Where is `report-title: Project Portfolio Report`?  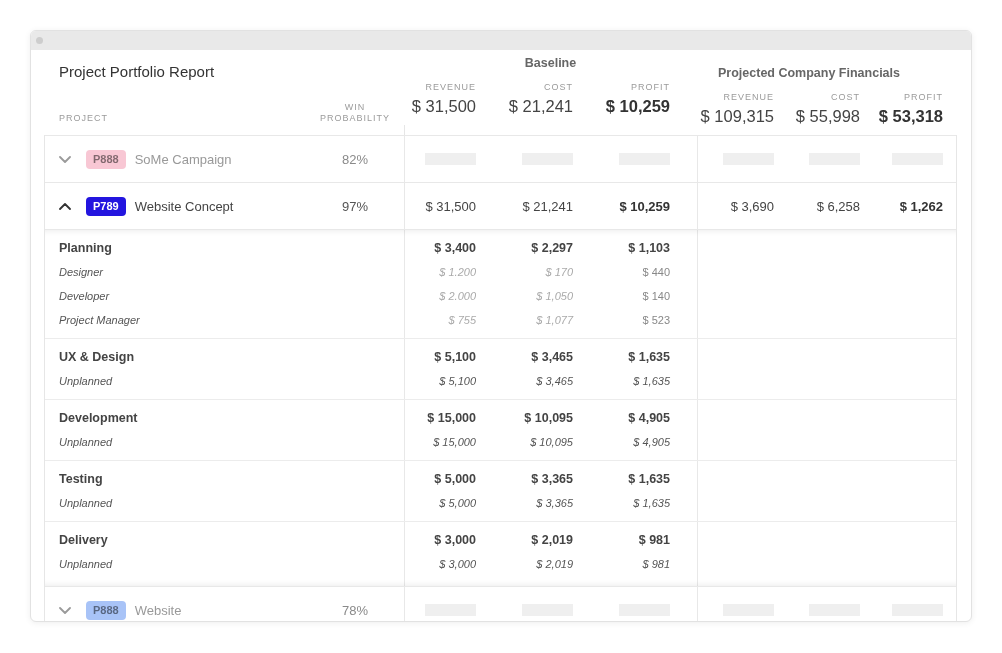
report-title: Project Portfolio Report is located at coordinates (137, 72).